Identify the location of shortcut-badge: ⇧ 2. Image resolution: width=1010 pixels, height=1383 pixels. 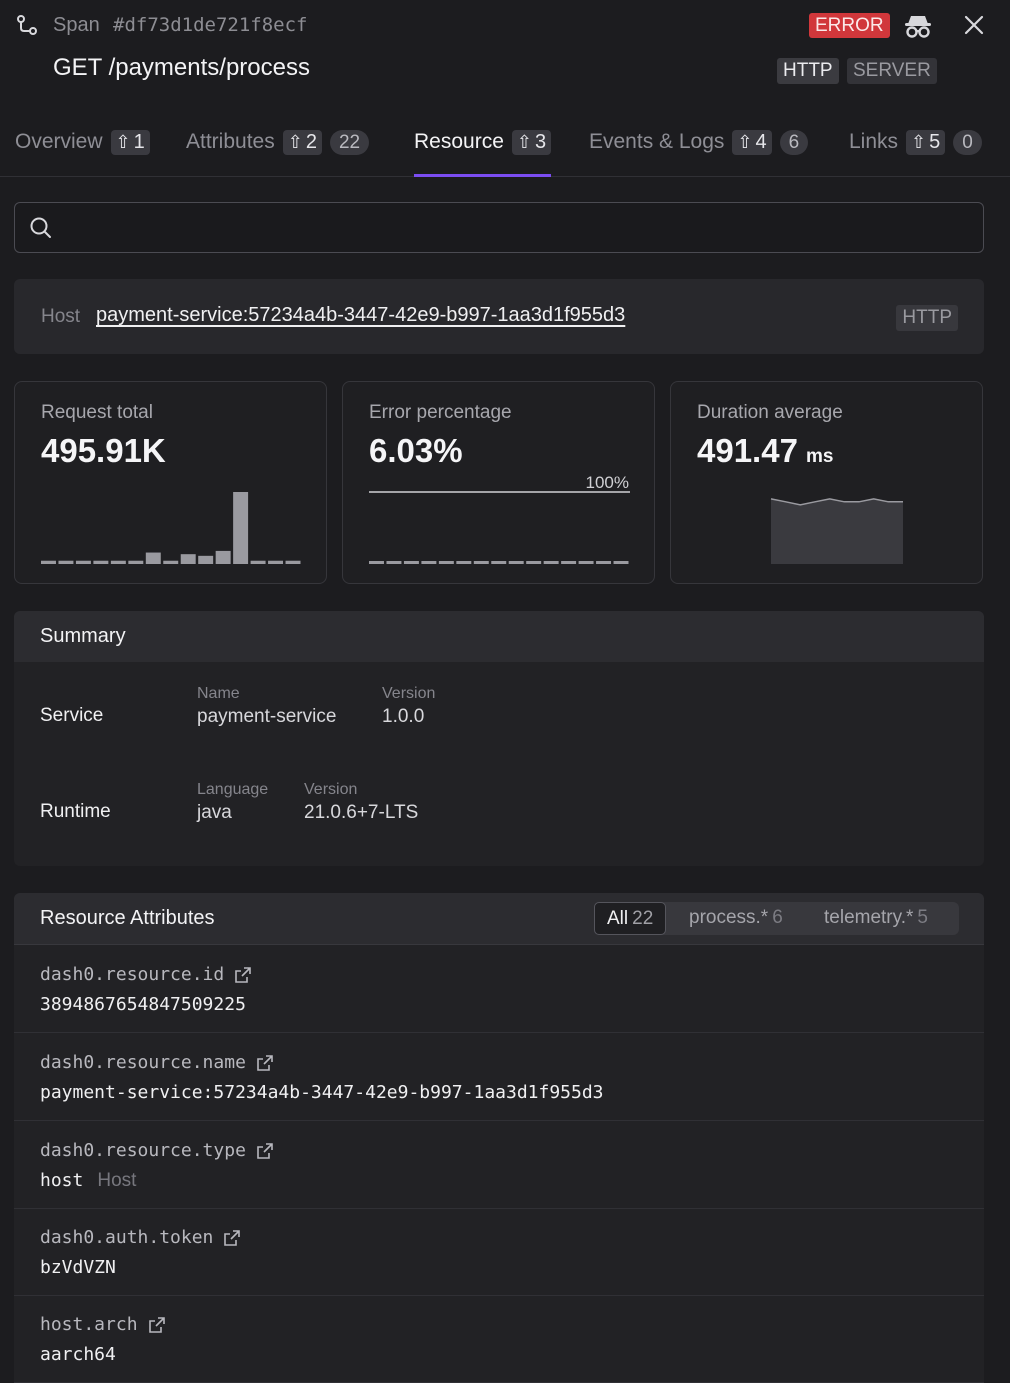
(302, 142).